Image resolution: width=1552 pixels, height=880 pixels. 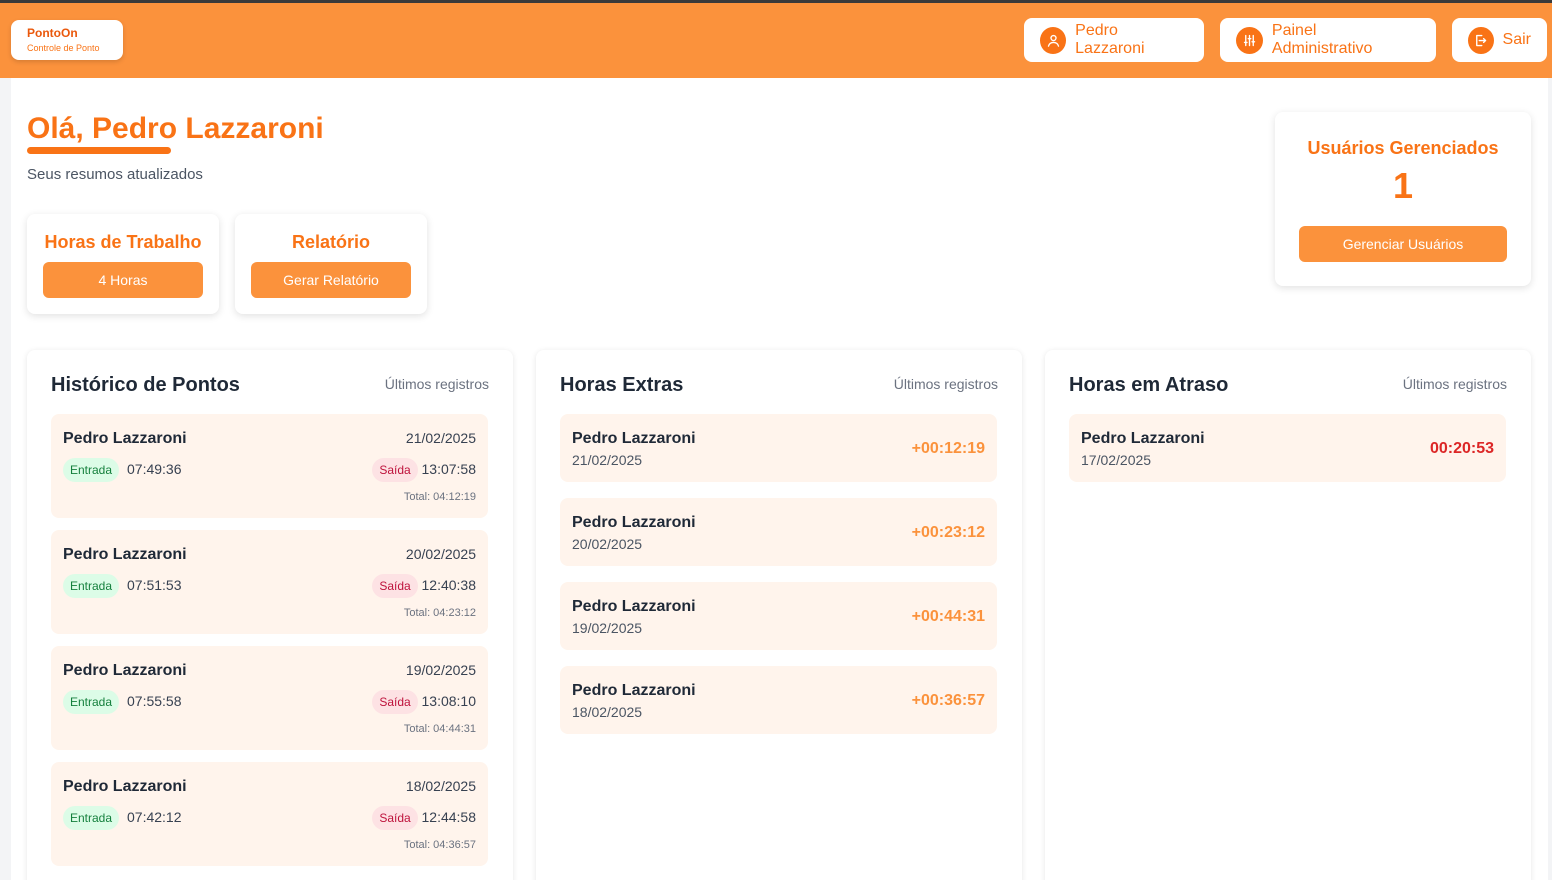 What do you see at coordinates (948, 700) in the screenshot?
I see `extra-item-value: +00:36:57` at bounding box center [948, 700].